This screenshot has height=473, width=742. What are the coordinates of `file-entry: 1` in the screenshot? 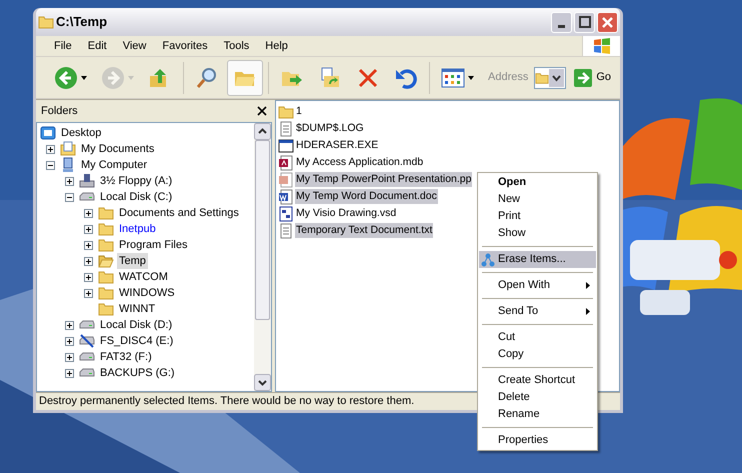 It's located at (299, 112).